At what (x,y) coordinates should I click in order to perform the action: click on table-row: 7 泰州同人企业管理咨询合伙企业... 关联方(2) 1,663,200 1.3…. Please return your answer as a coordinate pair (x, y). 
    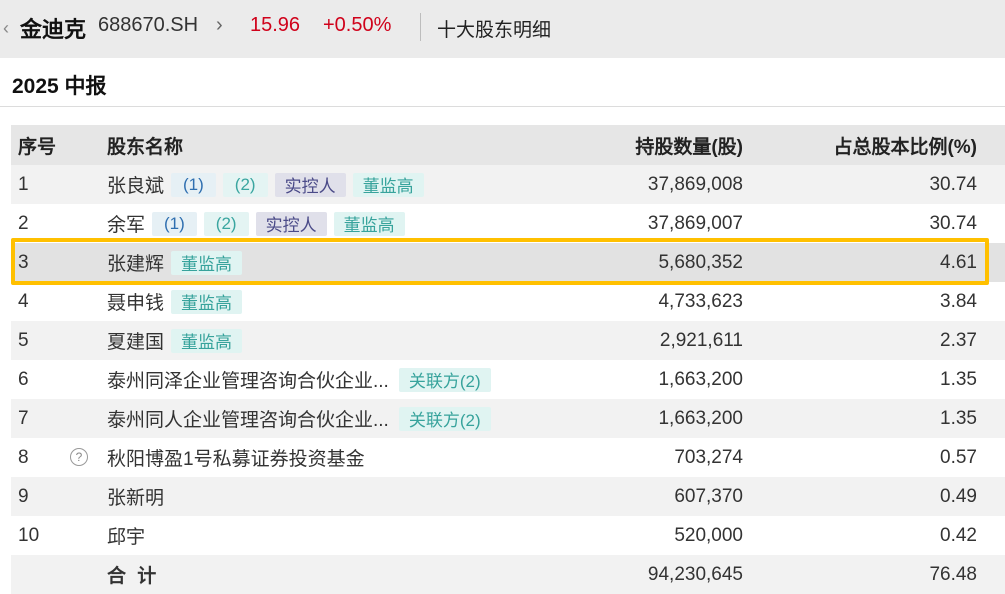
    Looking at the image, I should click on (508, 418).